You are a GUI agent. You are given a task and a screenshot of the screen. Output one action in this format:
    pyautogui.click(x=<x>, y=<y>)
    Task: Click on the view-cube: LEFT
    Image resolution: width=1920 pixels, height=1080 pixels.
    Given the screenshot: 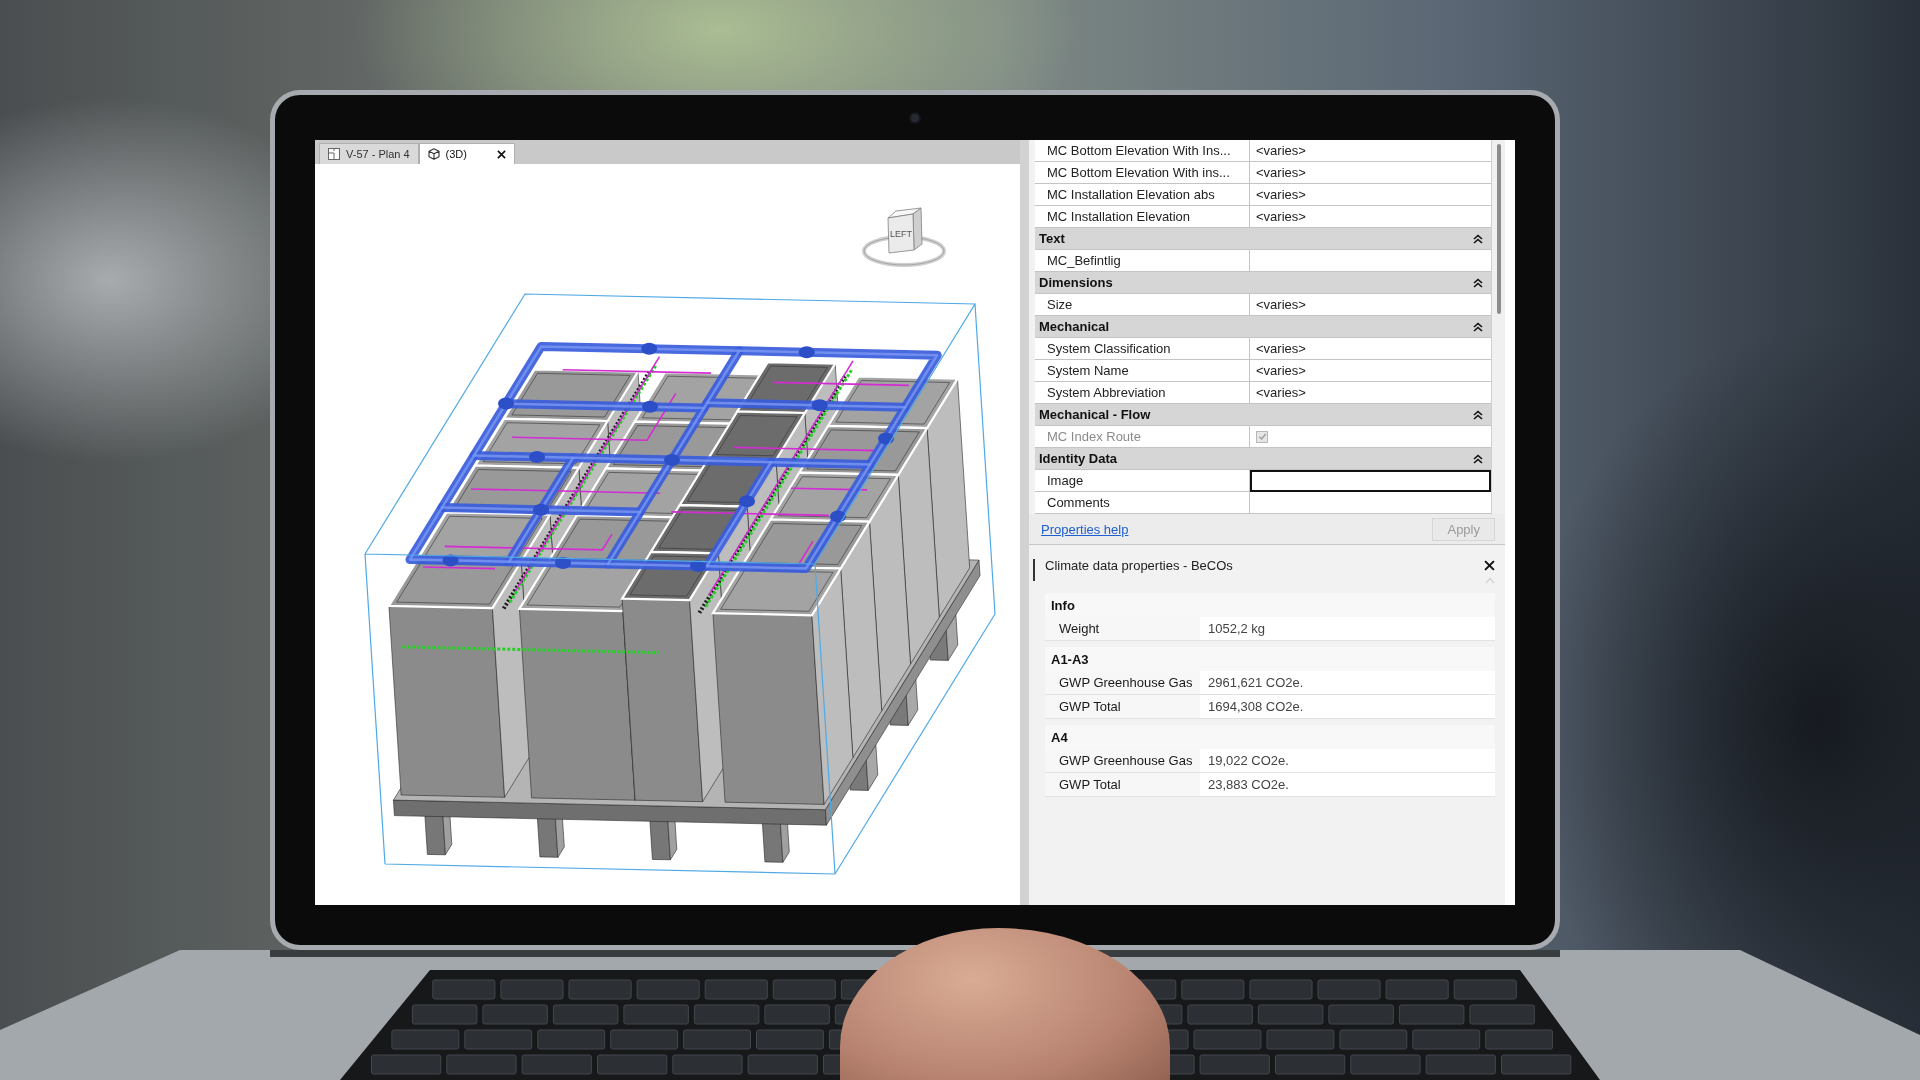 What is the action you would take?
    pyautogui.click(x=905, y=234)
    